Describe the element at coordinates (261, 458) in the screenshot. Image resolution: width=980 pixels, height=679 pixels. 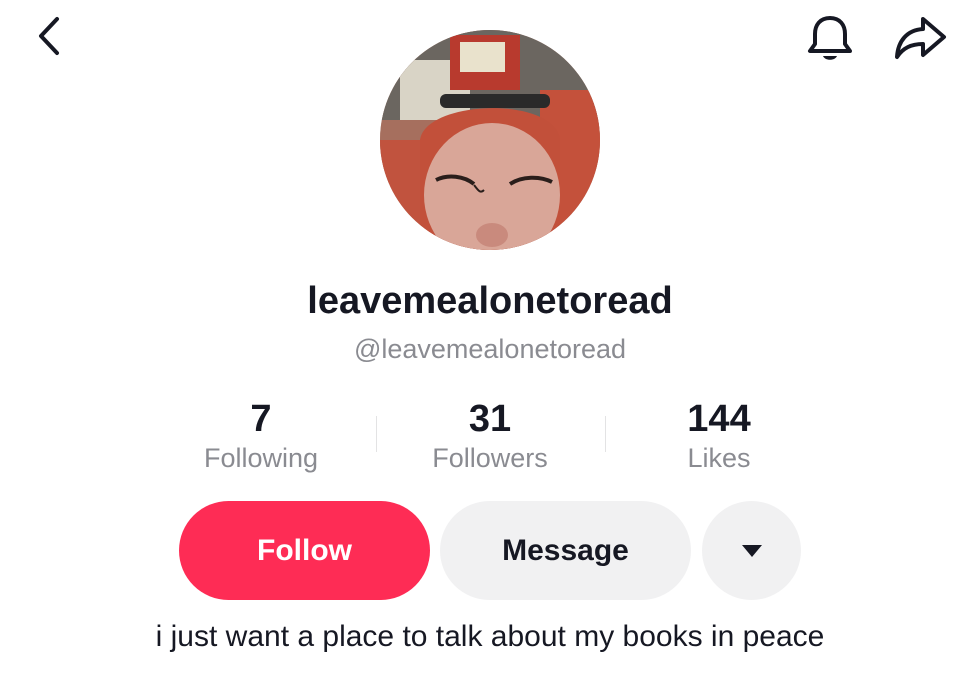
I see `following-label: Following` at that location.